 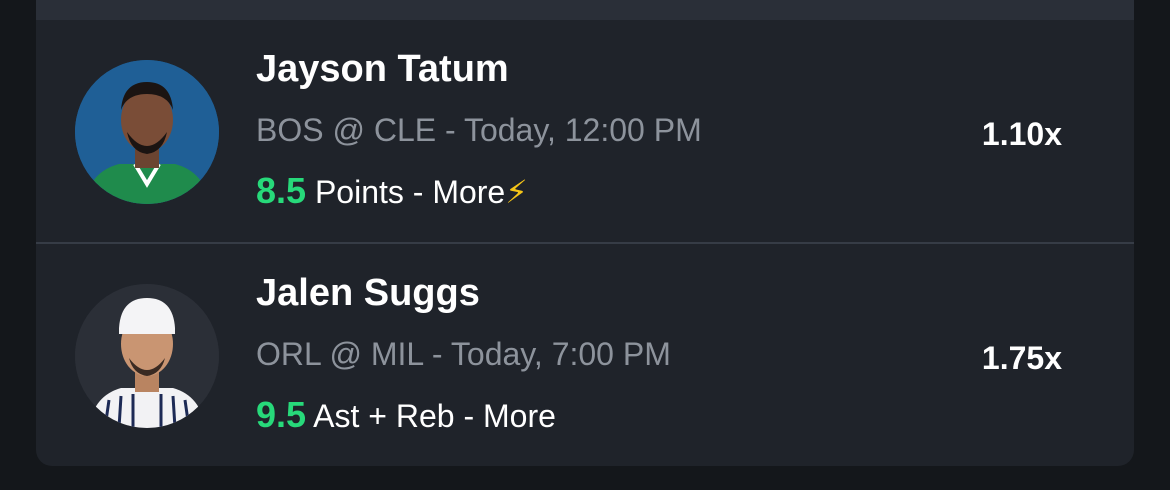 What do you see at coordinates (368, 293) in the screenshot?
I see `player-name: Jalen Suggs` at bounding box center [368, 293].